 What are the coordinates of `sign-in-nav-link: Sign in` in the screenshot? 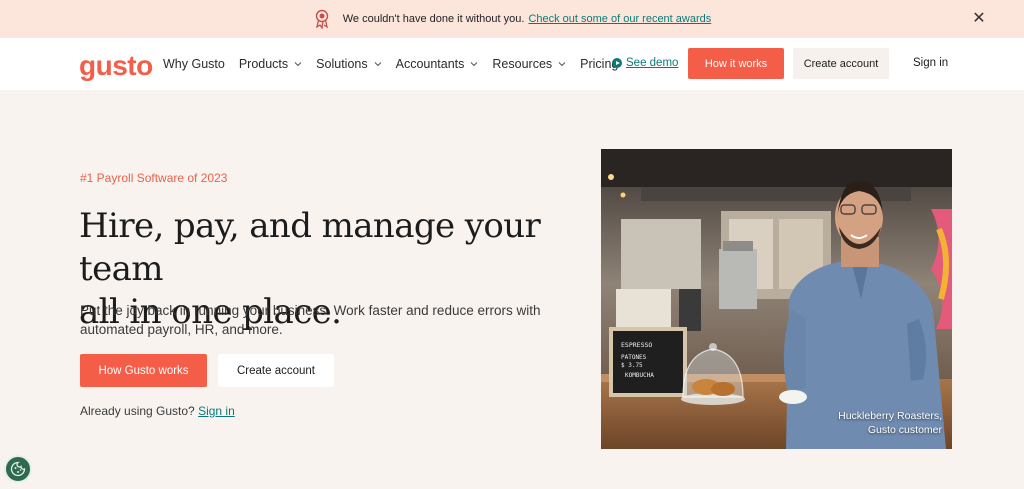 It's located at (930, 63).